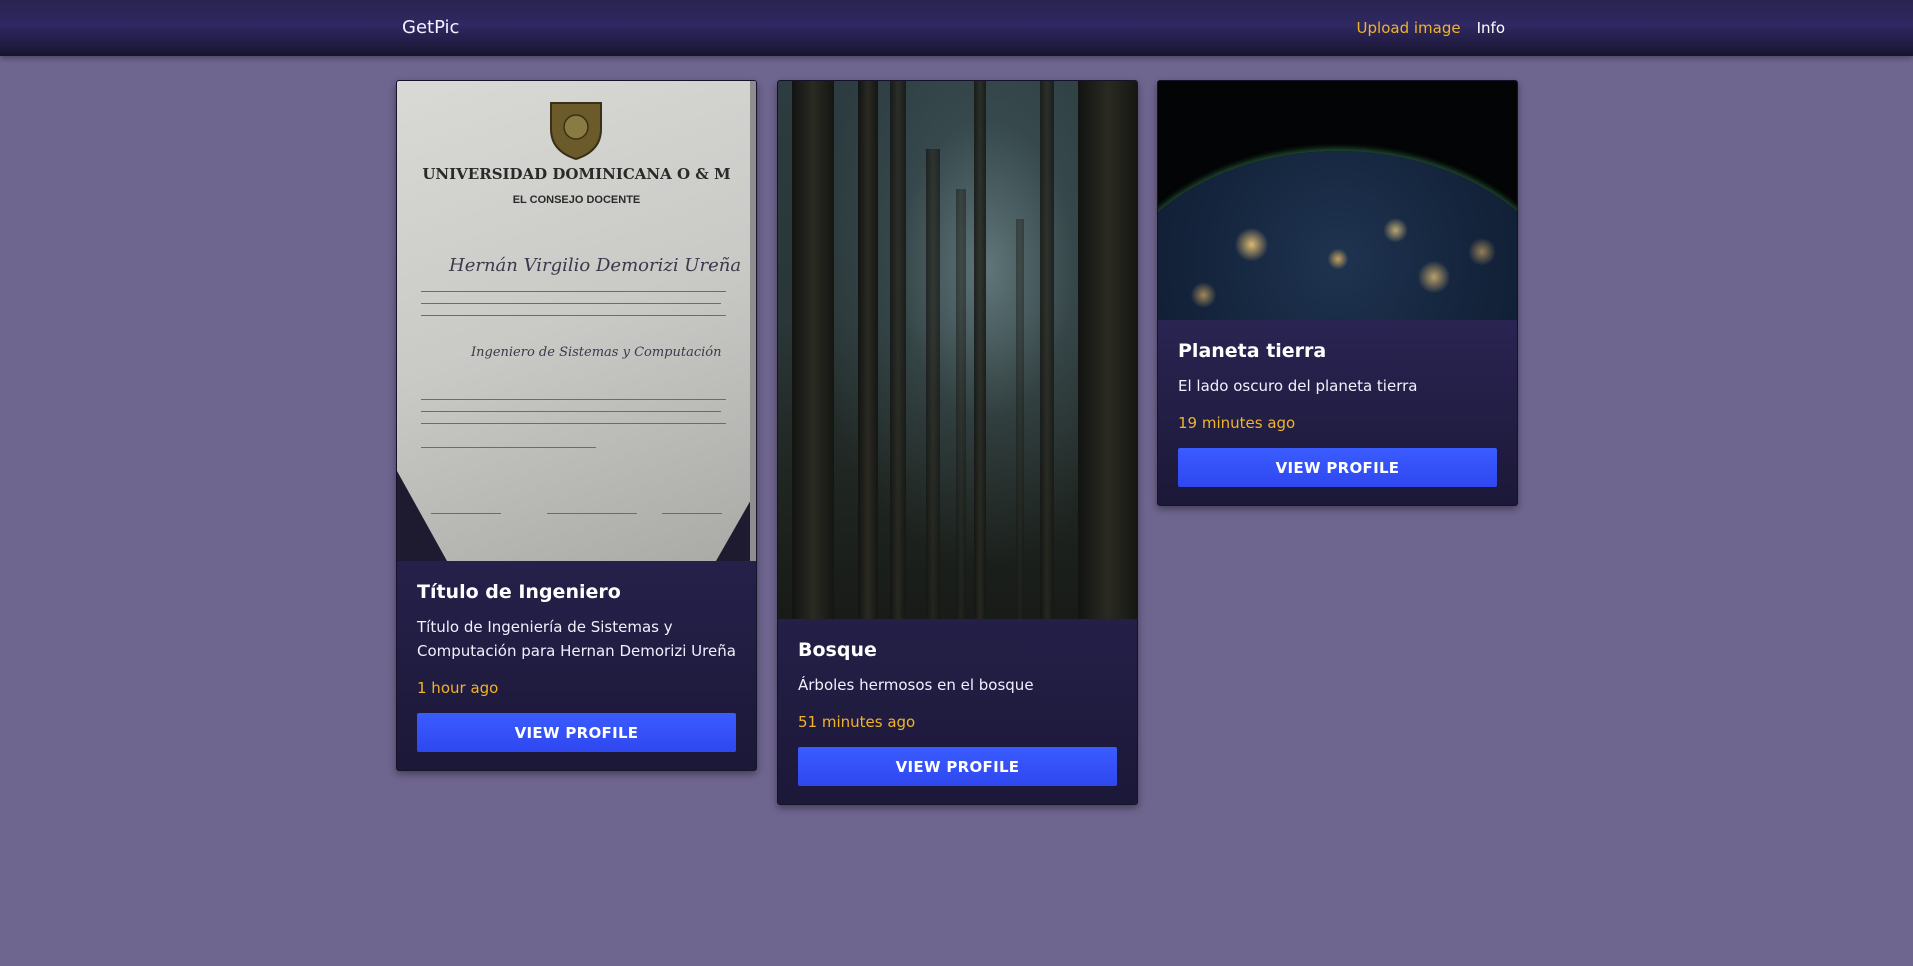  I want to click on upload-image-link: Upload image, so click(1409, 28).